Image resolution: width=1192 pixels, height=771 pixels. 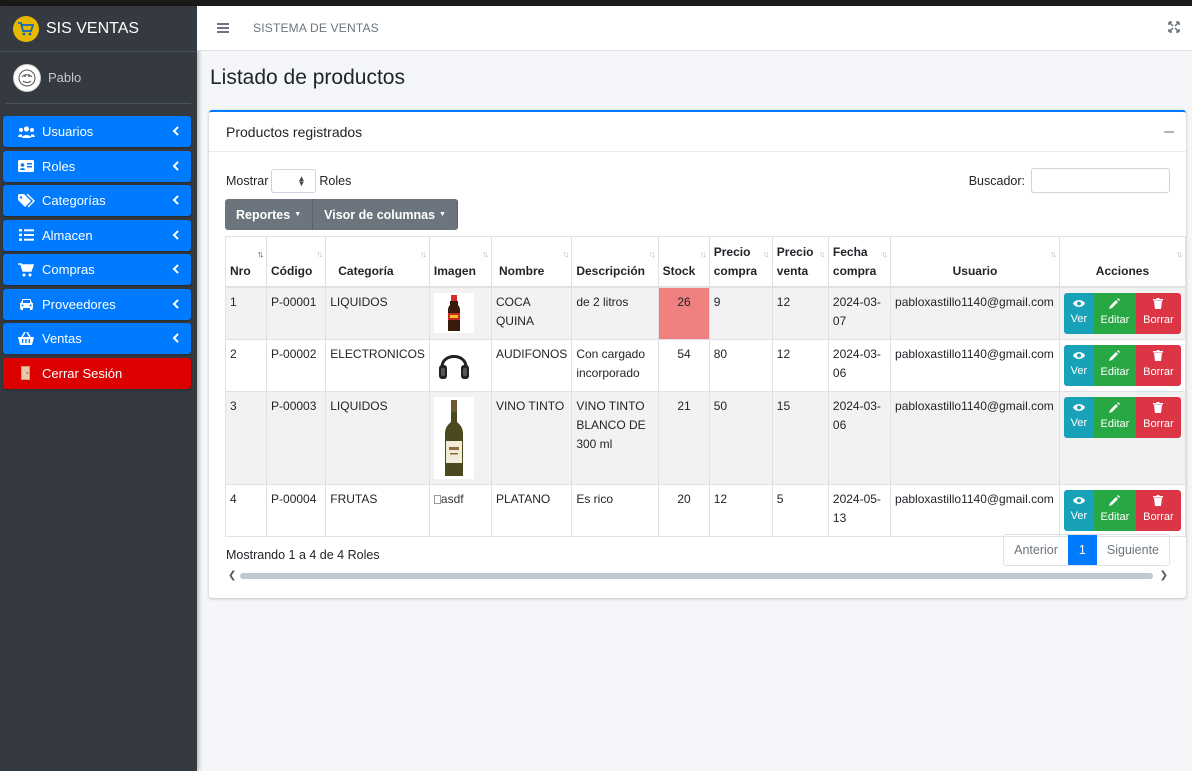 What do you see at coordinates (683, 262) in the screenshot?
I see `col-stock: ↑↓ Stock` at bounding box center [683, 262].